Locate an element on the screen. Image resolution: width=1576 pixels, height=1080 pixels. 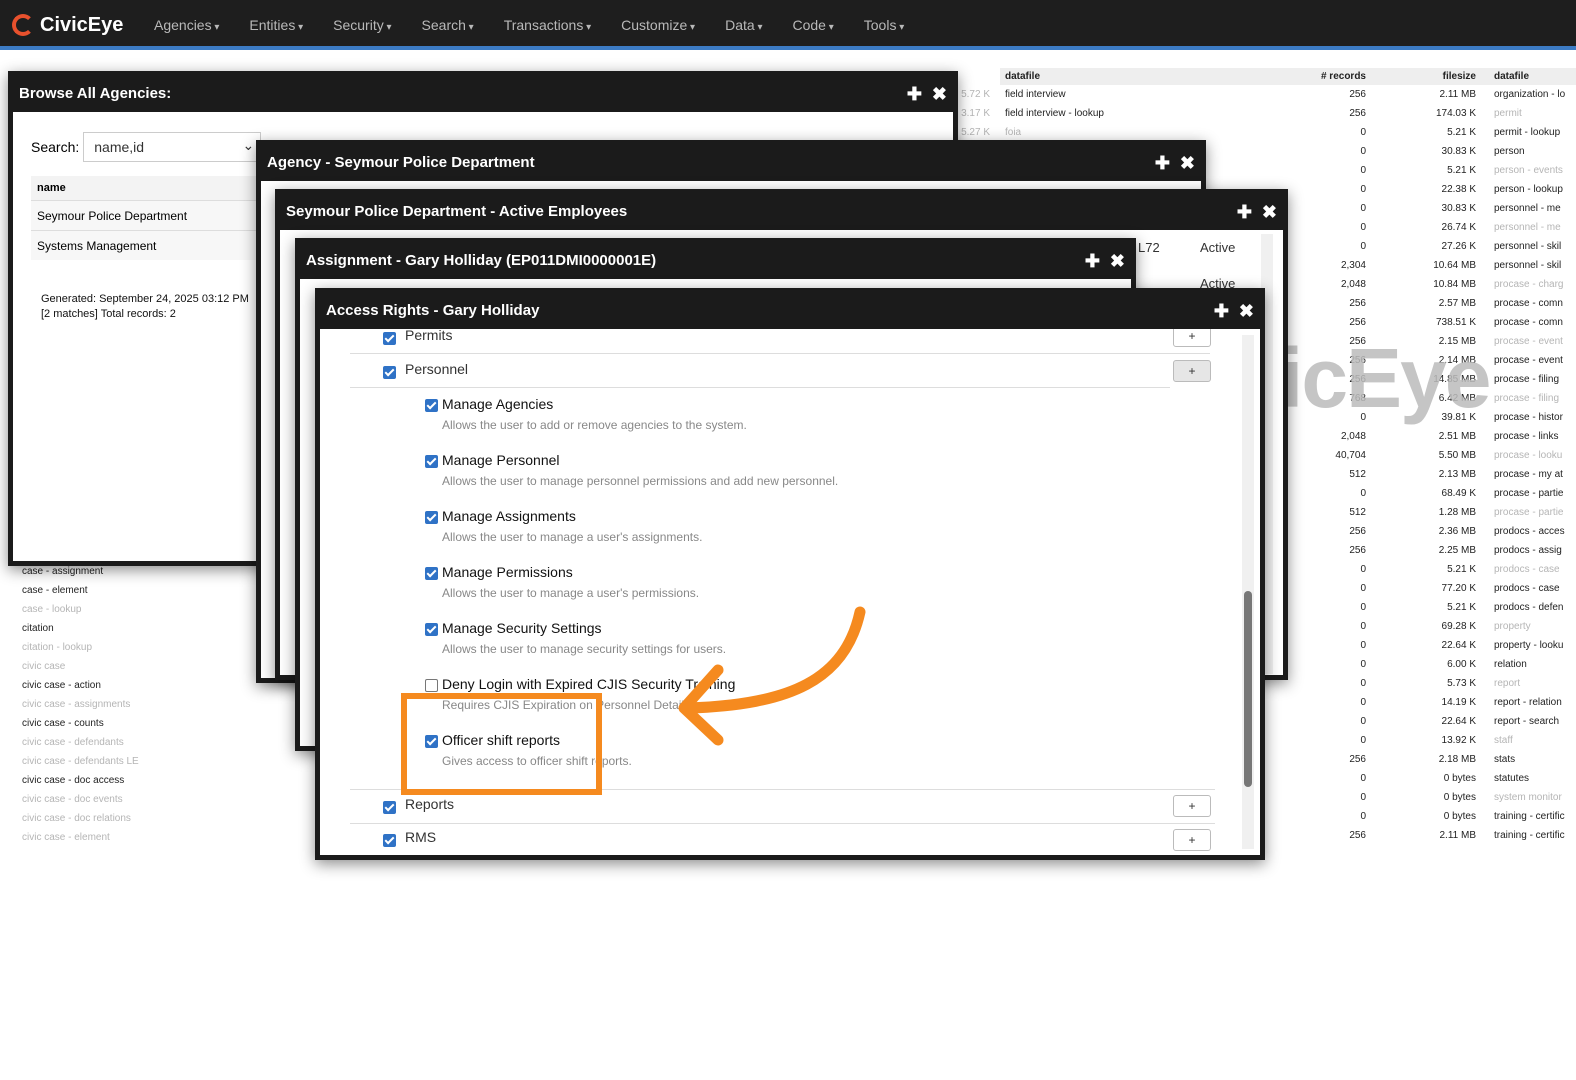
table-cell: 69.28 K is located at coordinates (1458, 626).